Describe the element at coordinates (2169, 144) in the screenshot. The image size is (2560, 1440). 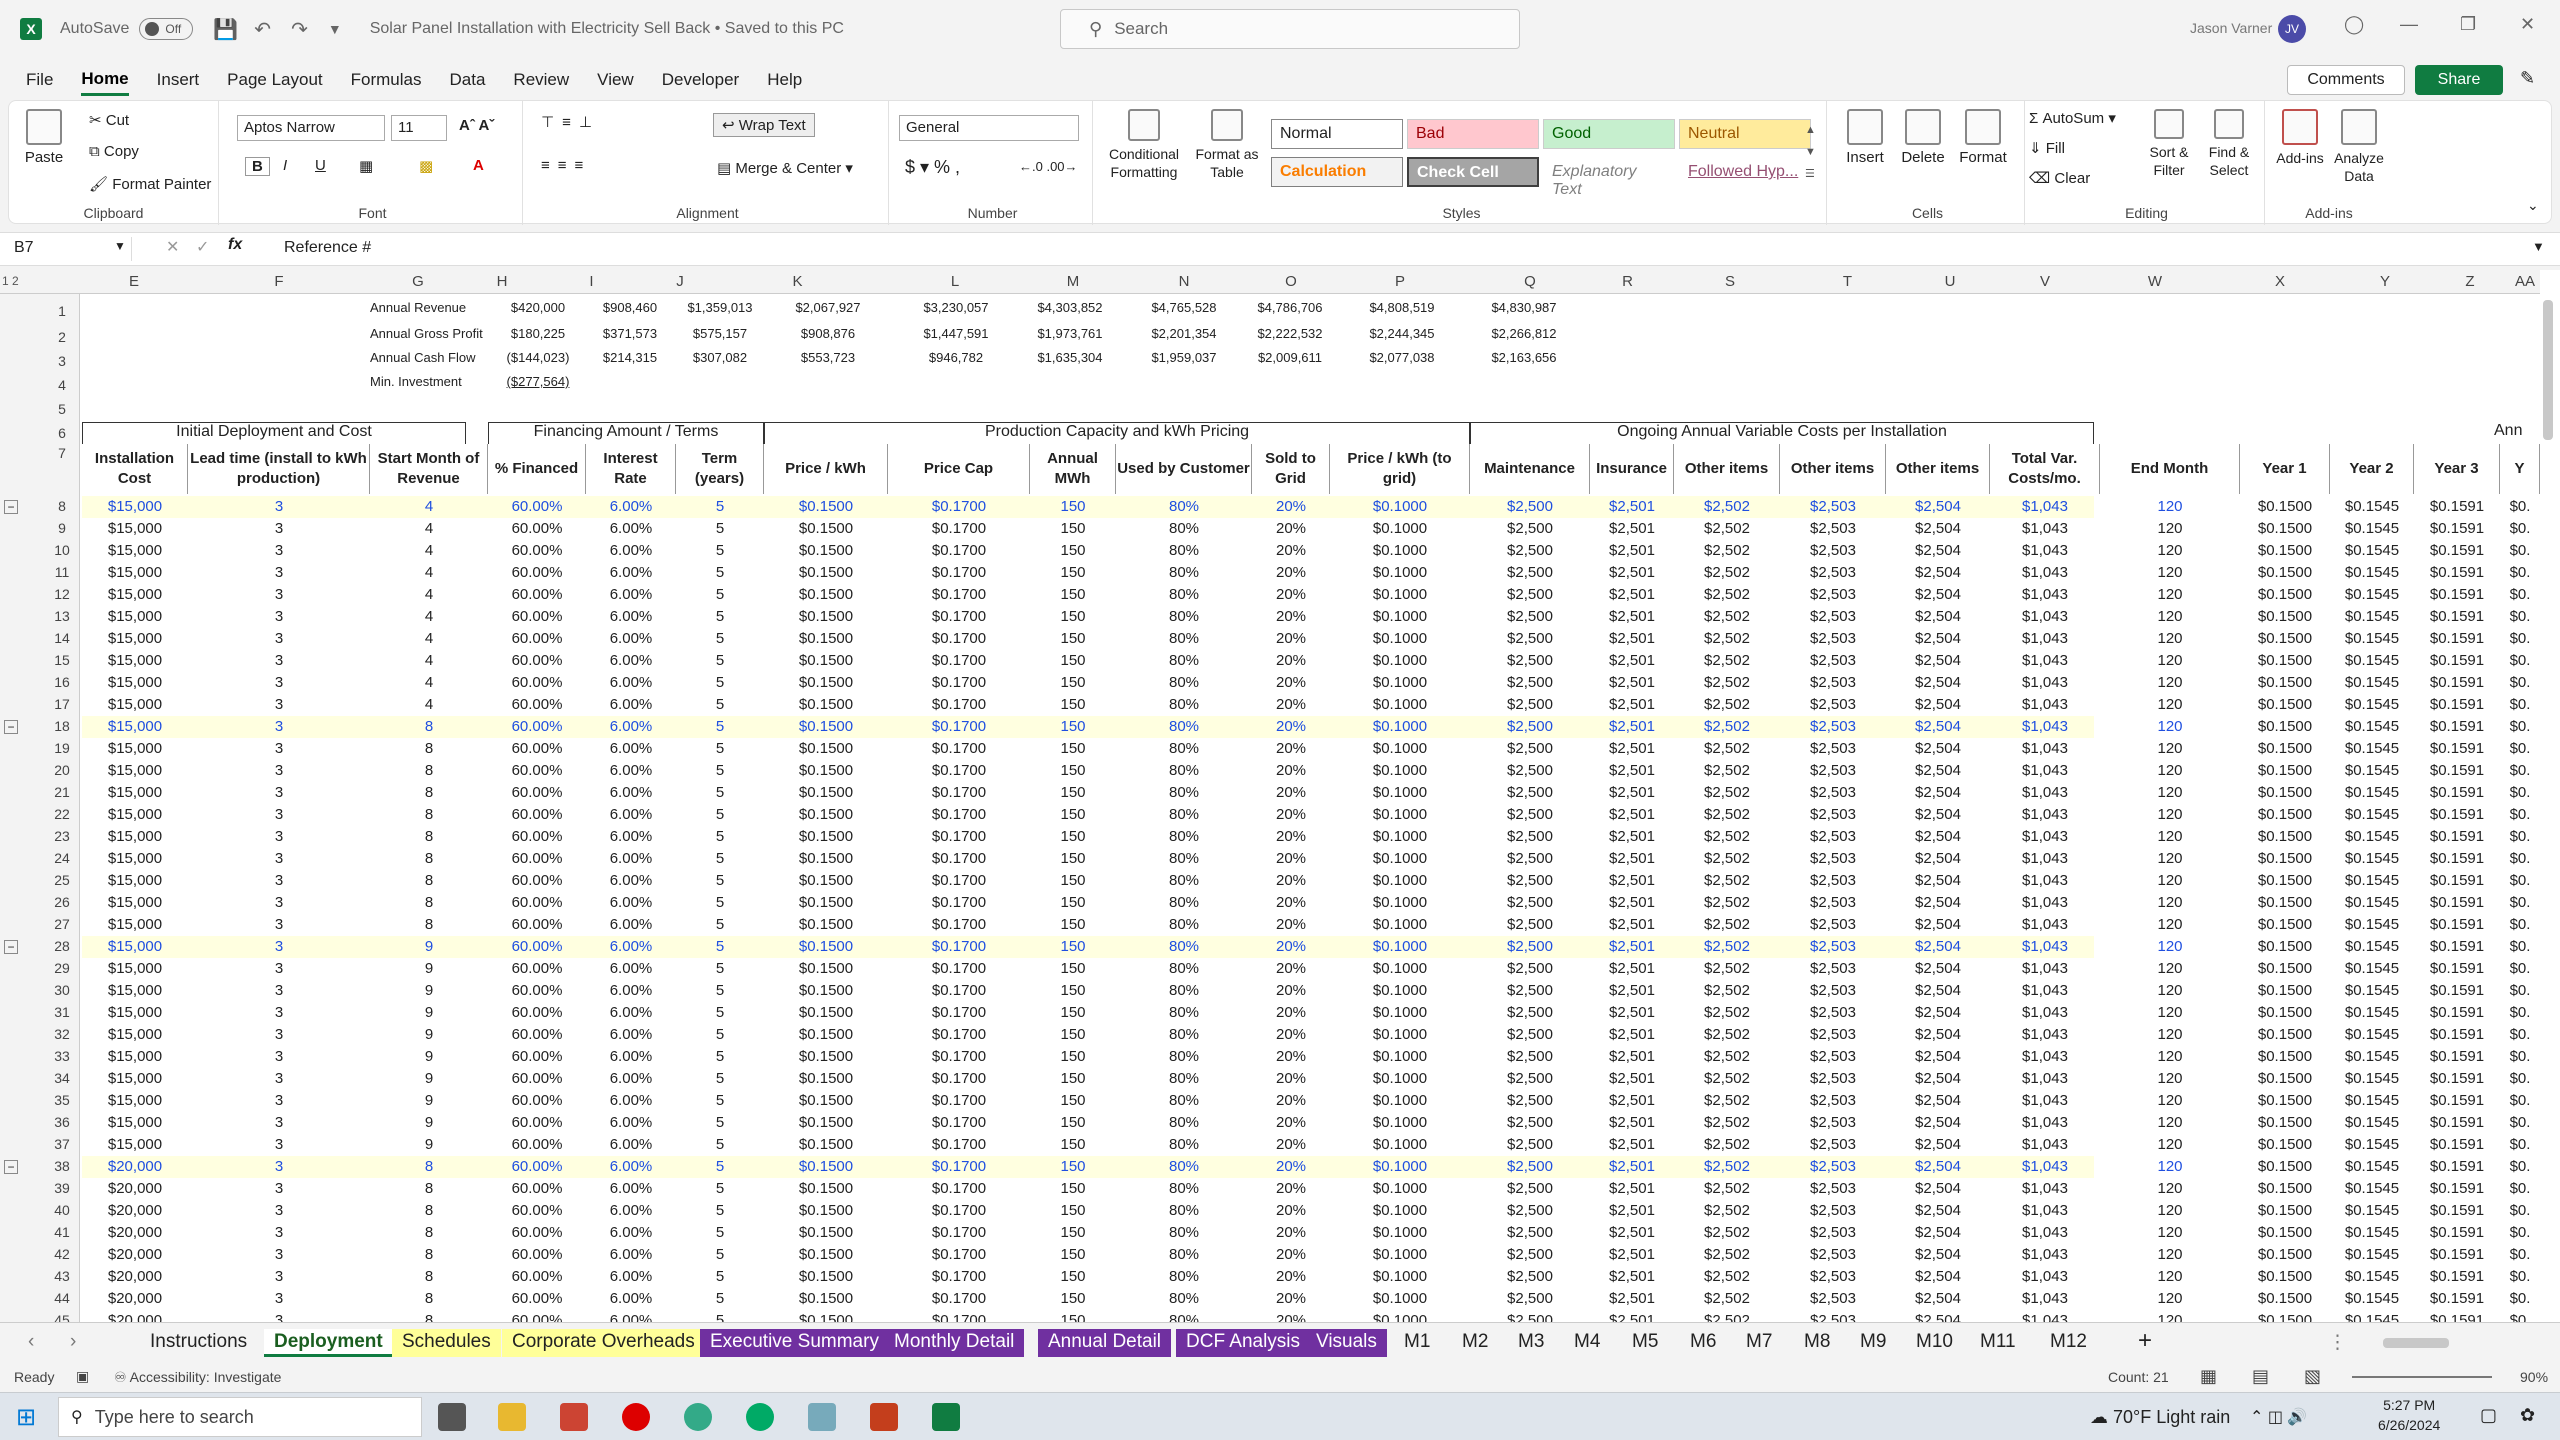
I see `sort-filter-button: Sort & Filter` at that location.